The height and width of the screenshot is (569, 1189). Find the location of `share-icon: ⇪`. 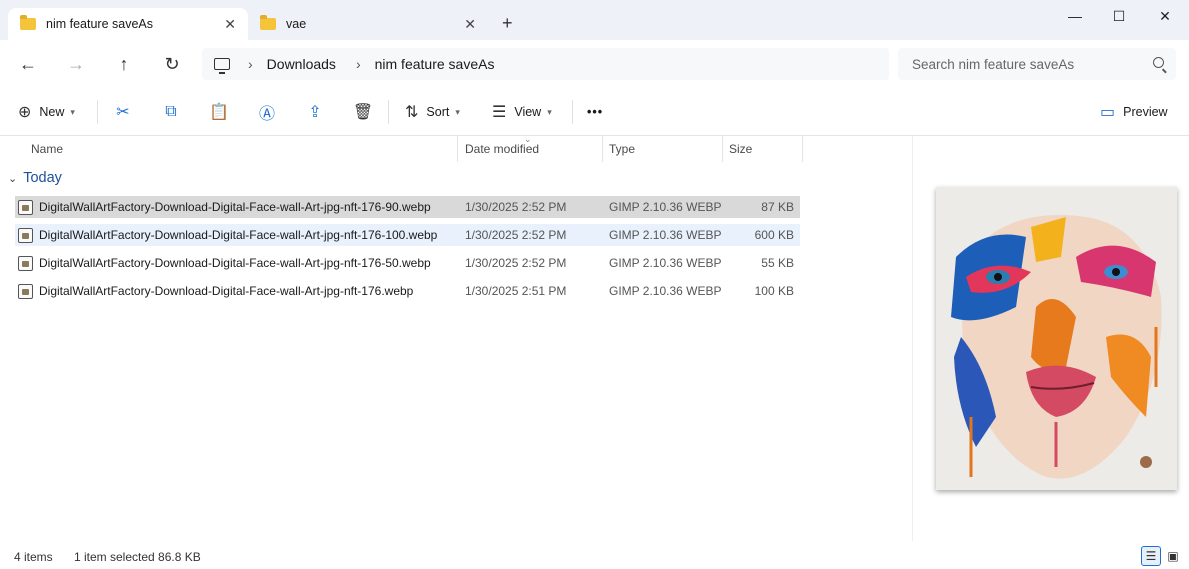

share-icon: ⇪ is located at coordinates (315, 112).